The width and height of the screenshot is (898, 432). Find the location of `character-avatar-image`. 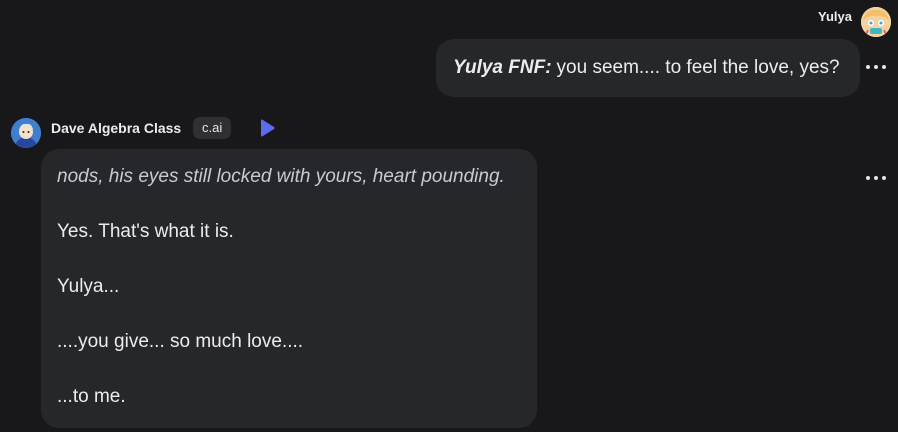

character-avatar-image is located at coordinates (26, 133).